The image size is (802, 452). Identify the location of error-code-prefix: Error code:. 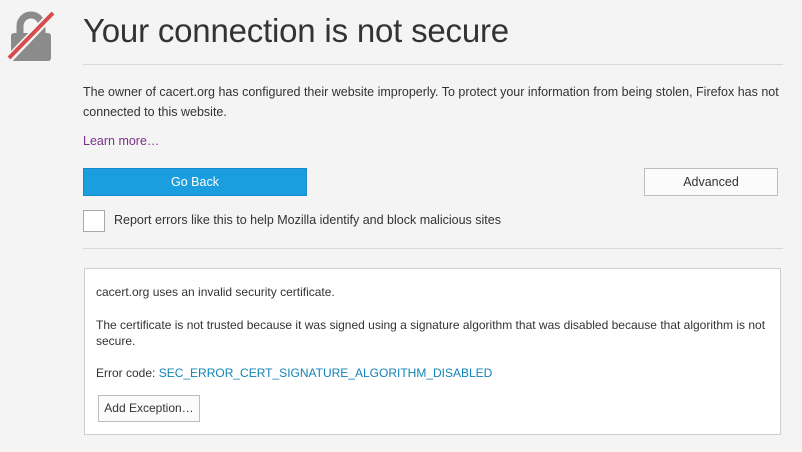
(127, 373).